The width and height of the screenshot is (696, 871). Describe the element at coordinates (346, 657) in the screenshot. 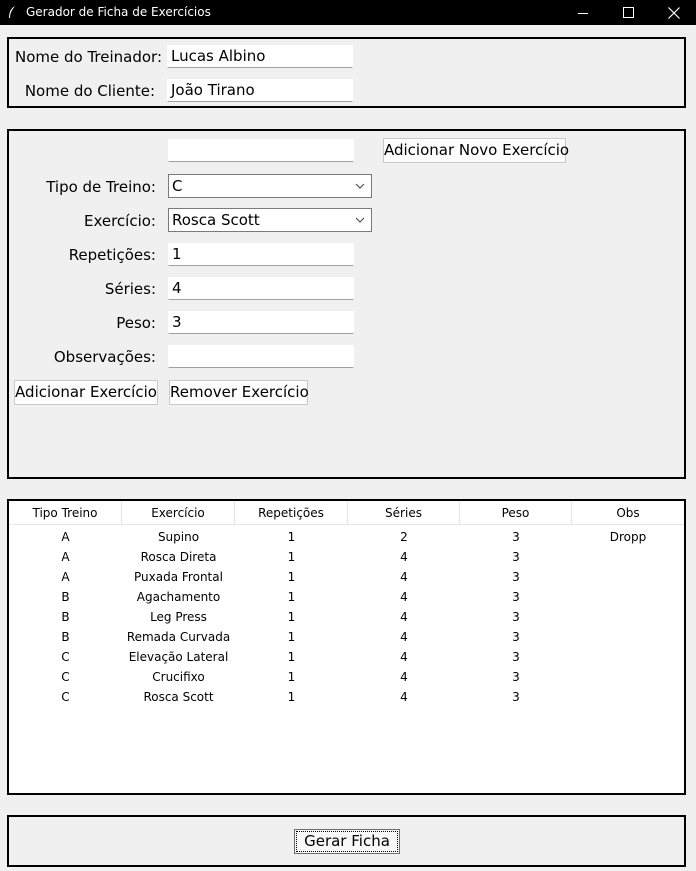

I see `table-row: C Elevação Lateral 1 4 3` at that location.